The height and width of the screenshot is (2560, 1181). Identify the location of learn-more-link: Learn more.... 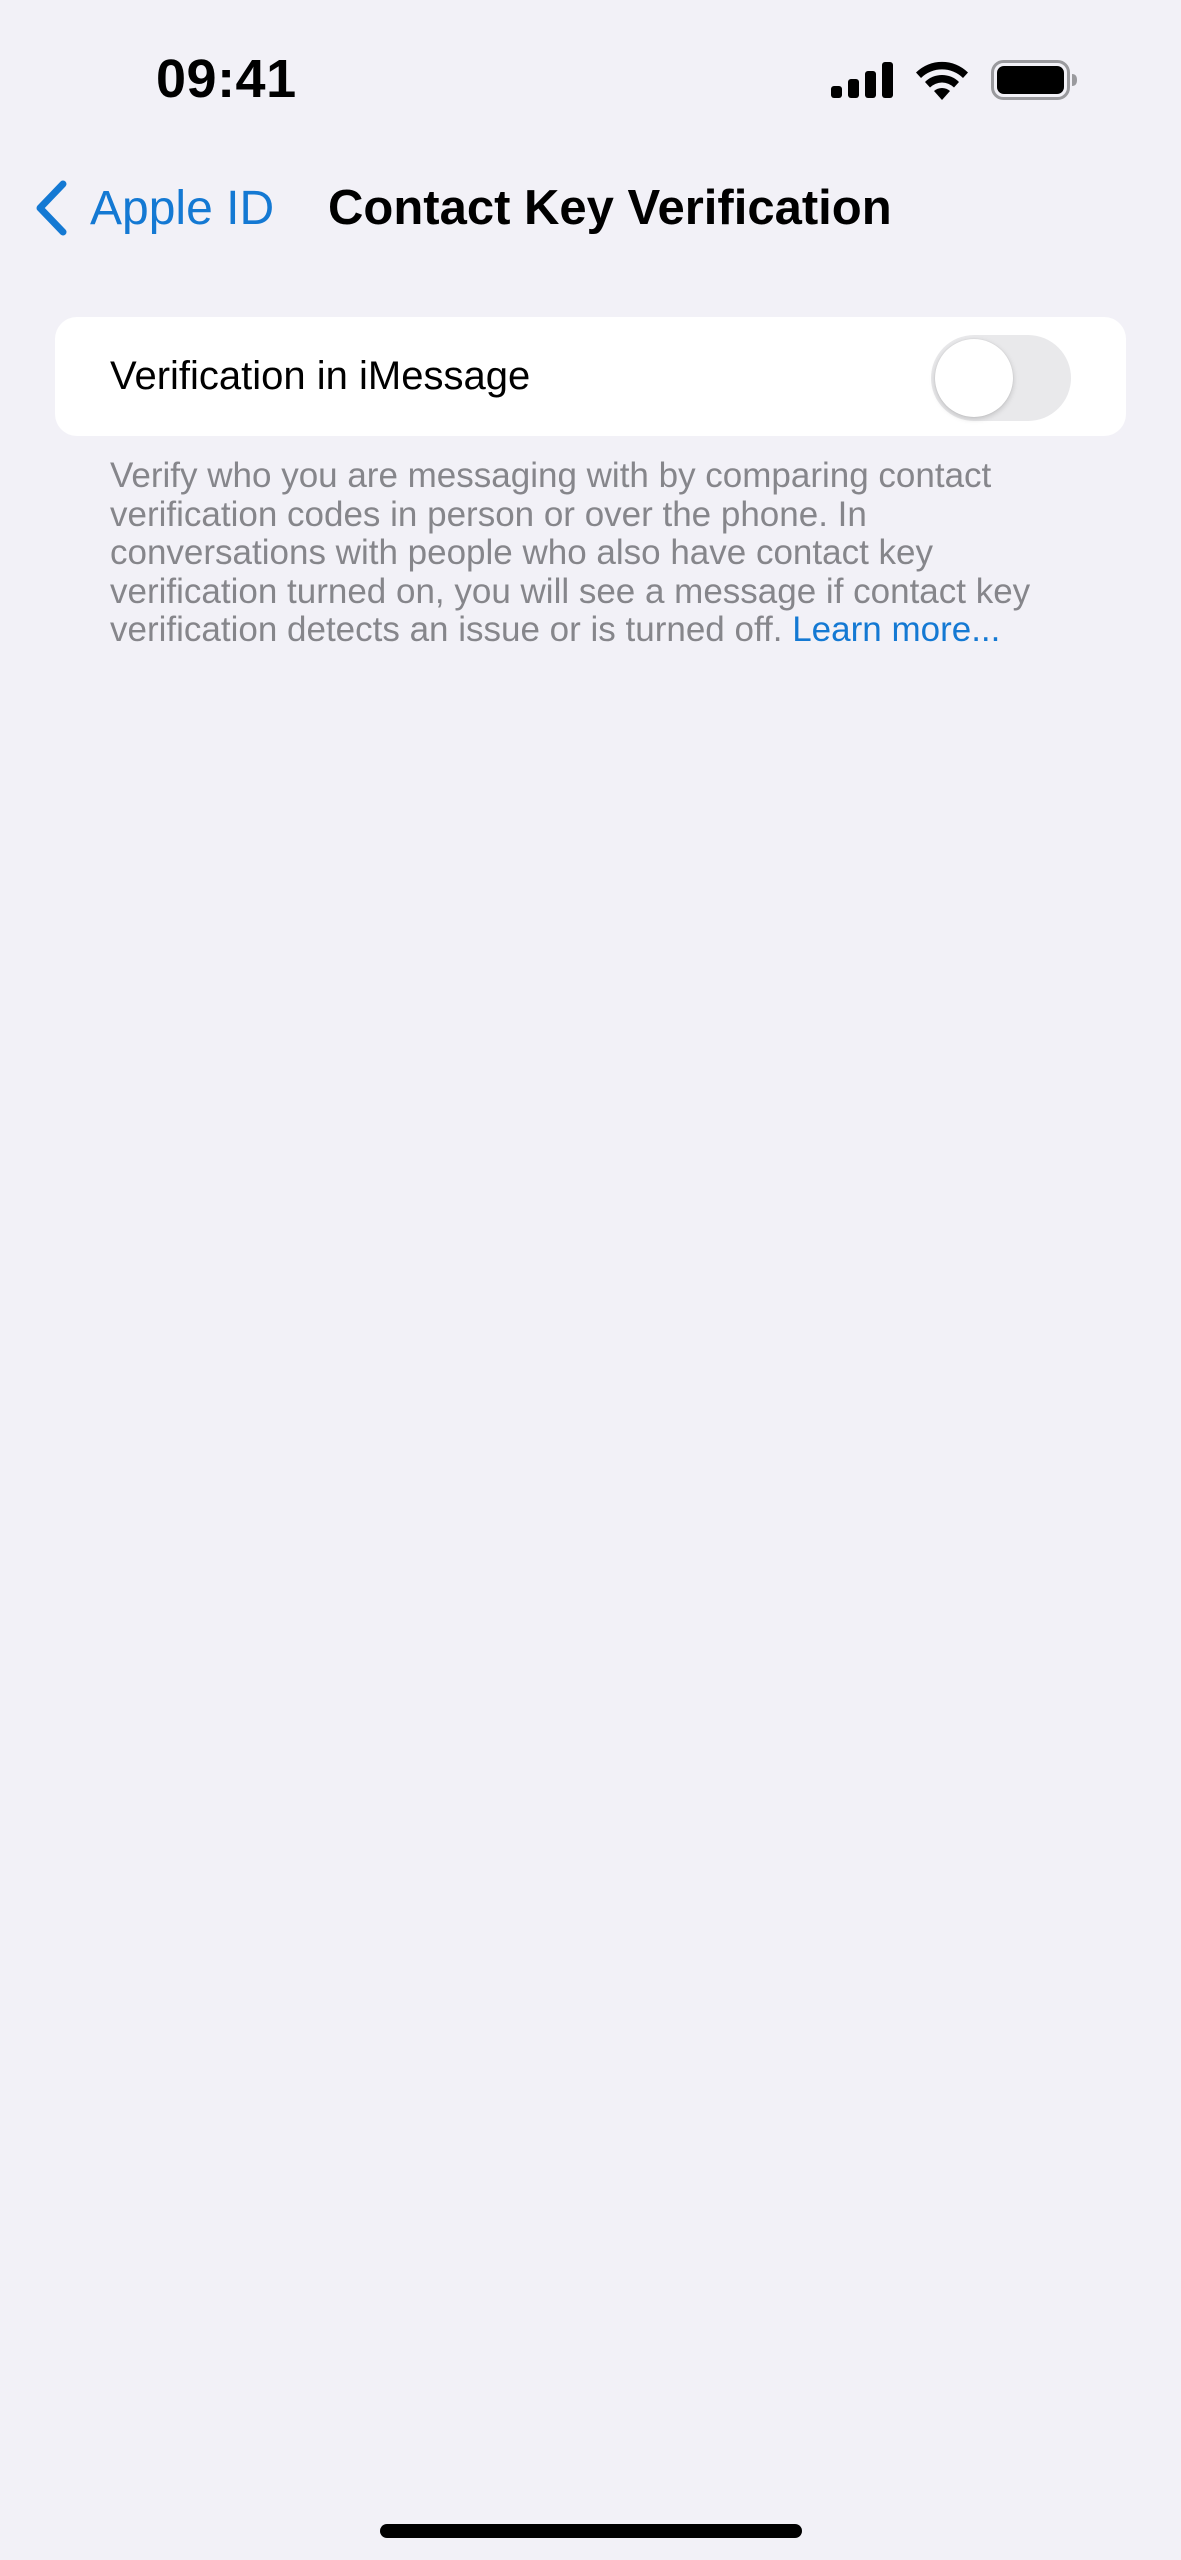
(896, 630).